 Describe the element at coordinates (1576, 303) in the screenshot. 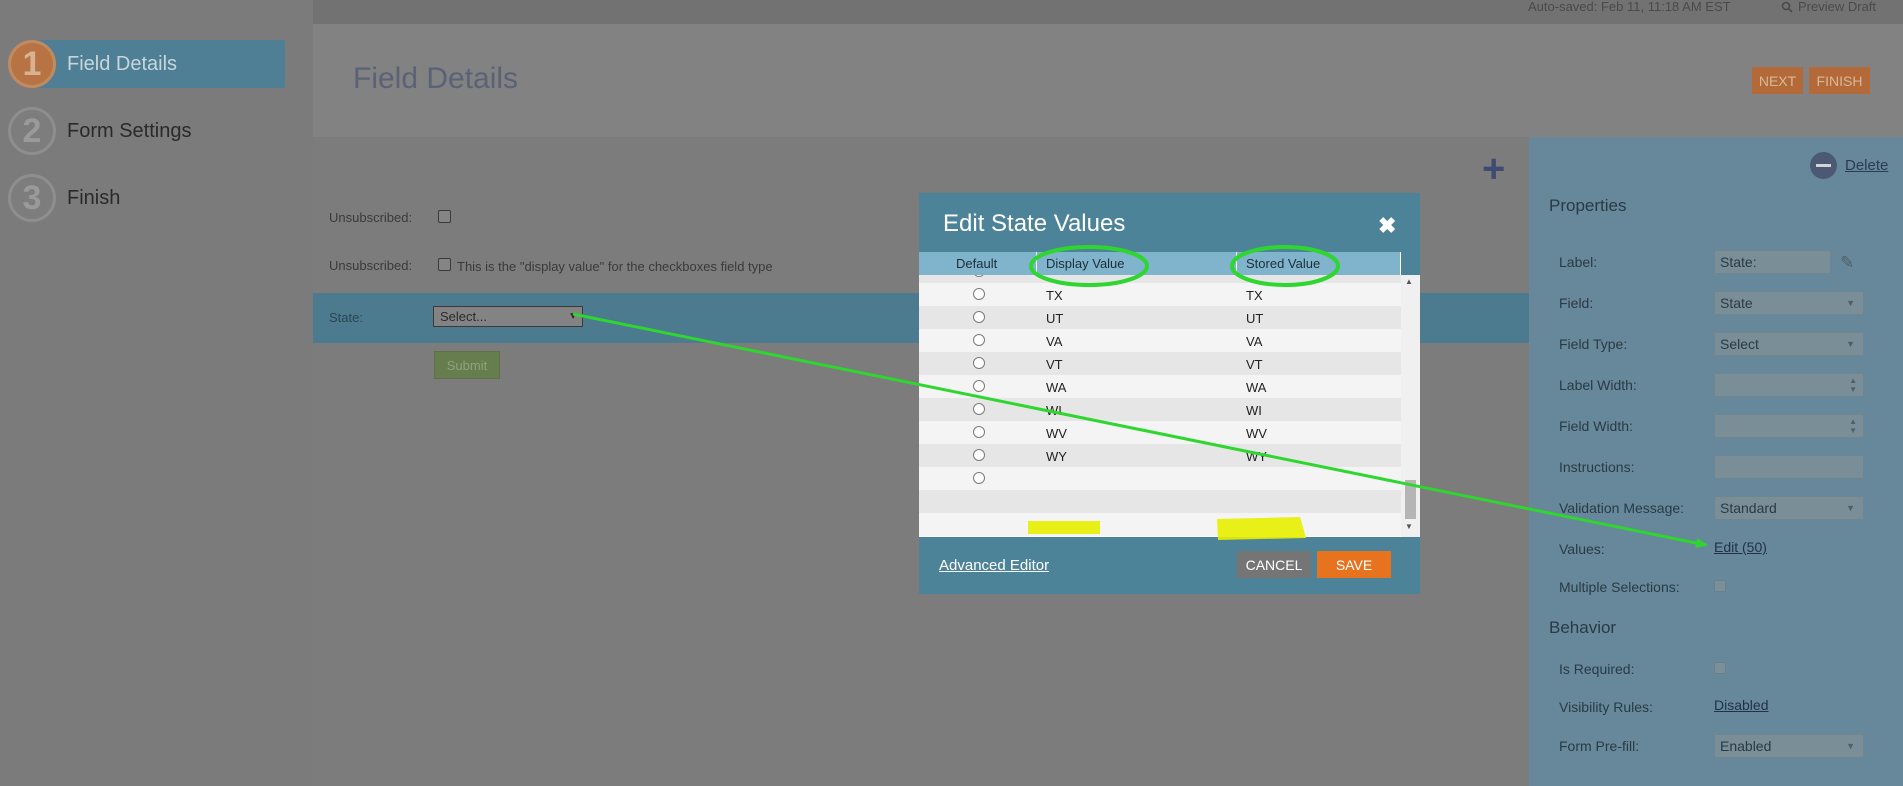

I see `field-label: Field:` at that location.